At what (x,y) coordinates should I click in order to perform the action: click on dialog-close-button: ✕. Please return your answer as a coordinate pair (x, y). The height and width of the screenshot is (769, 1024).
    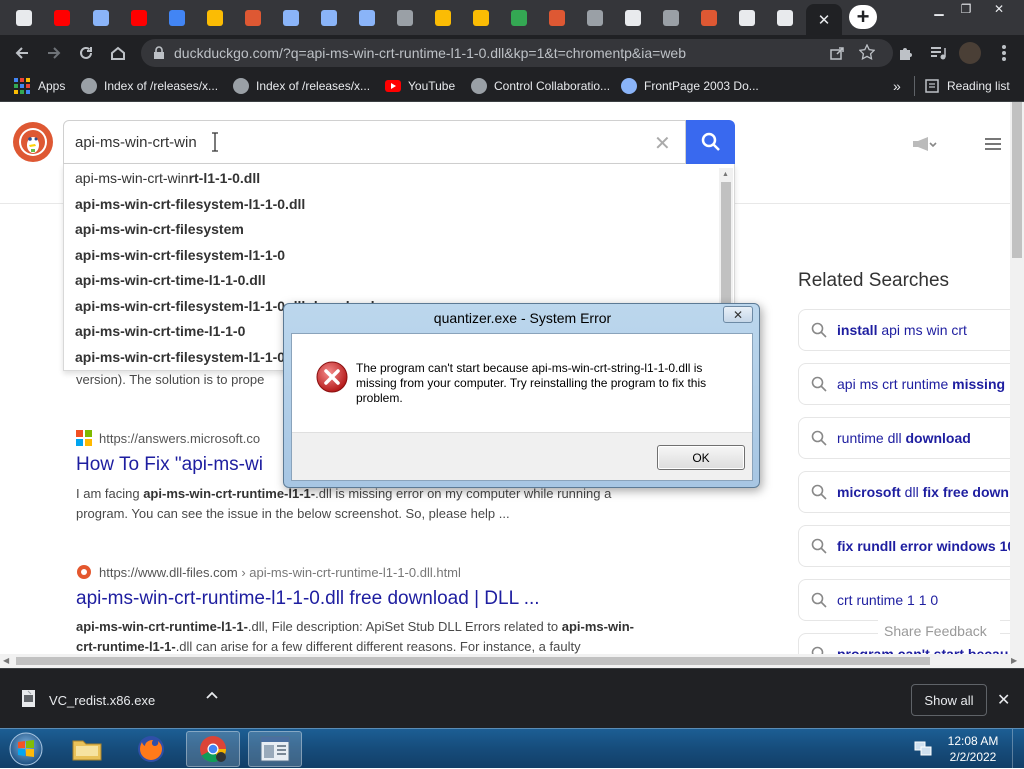
    Looking at the image, I should click on (738, 314).